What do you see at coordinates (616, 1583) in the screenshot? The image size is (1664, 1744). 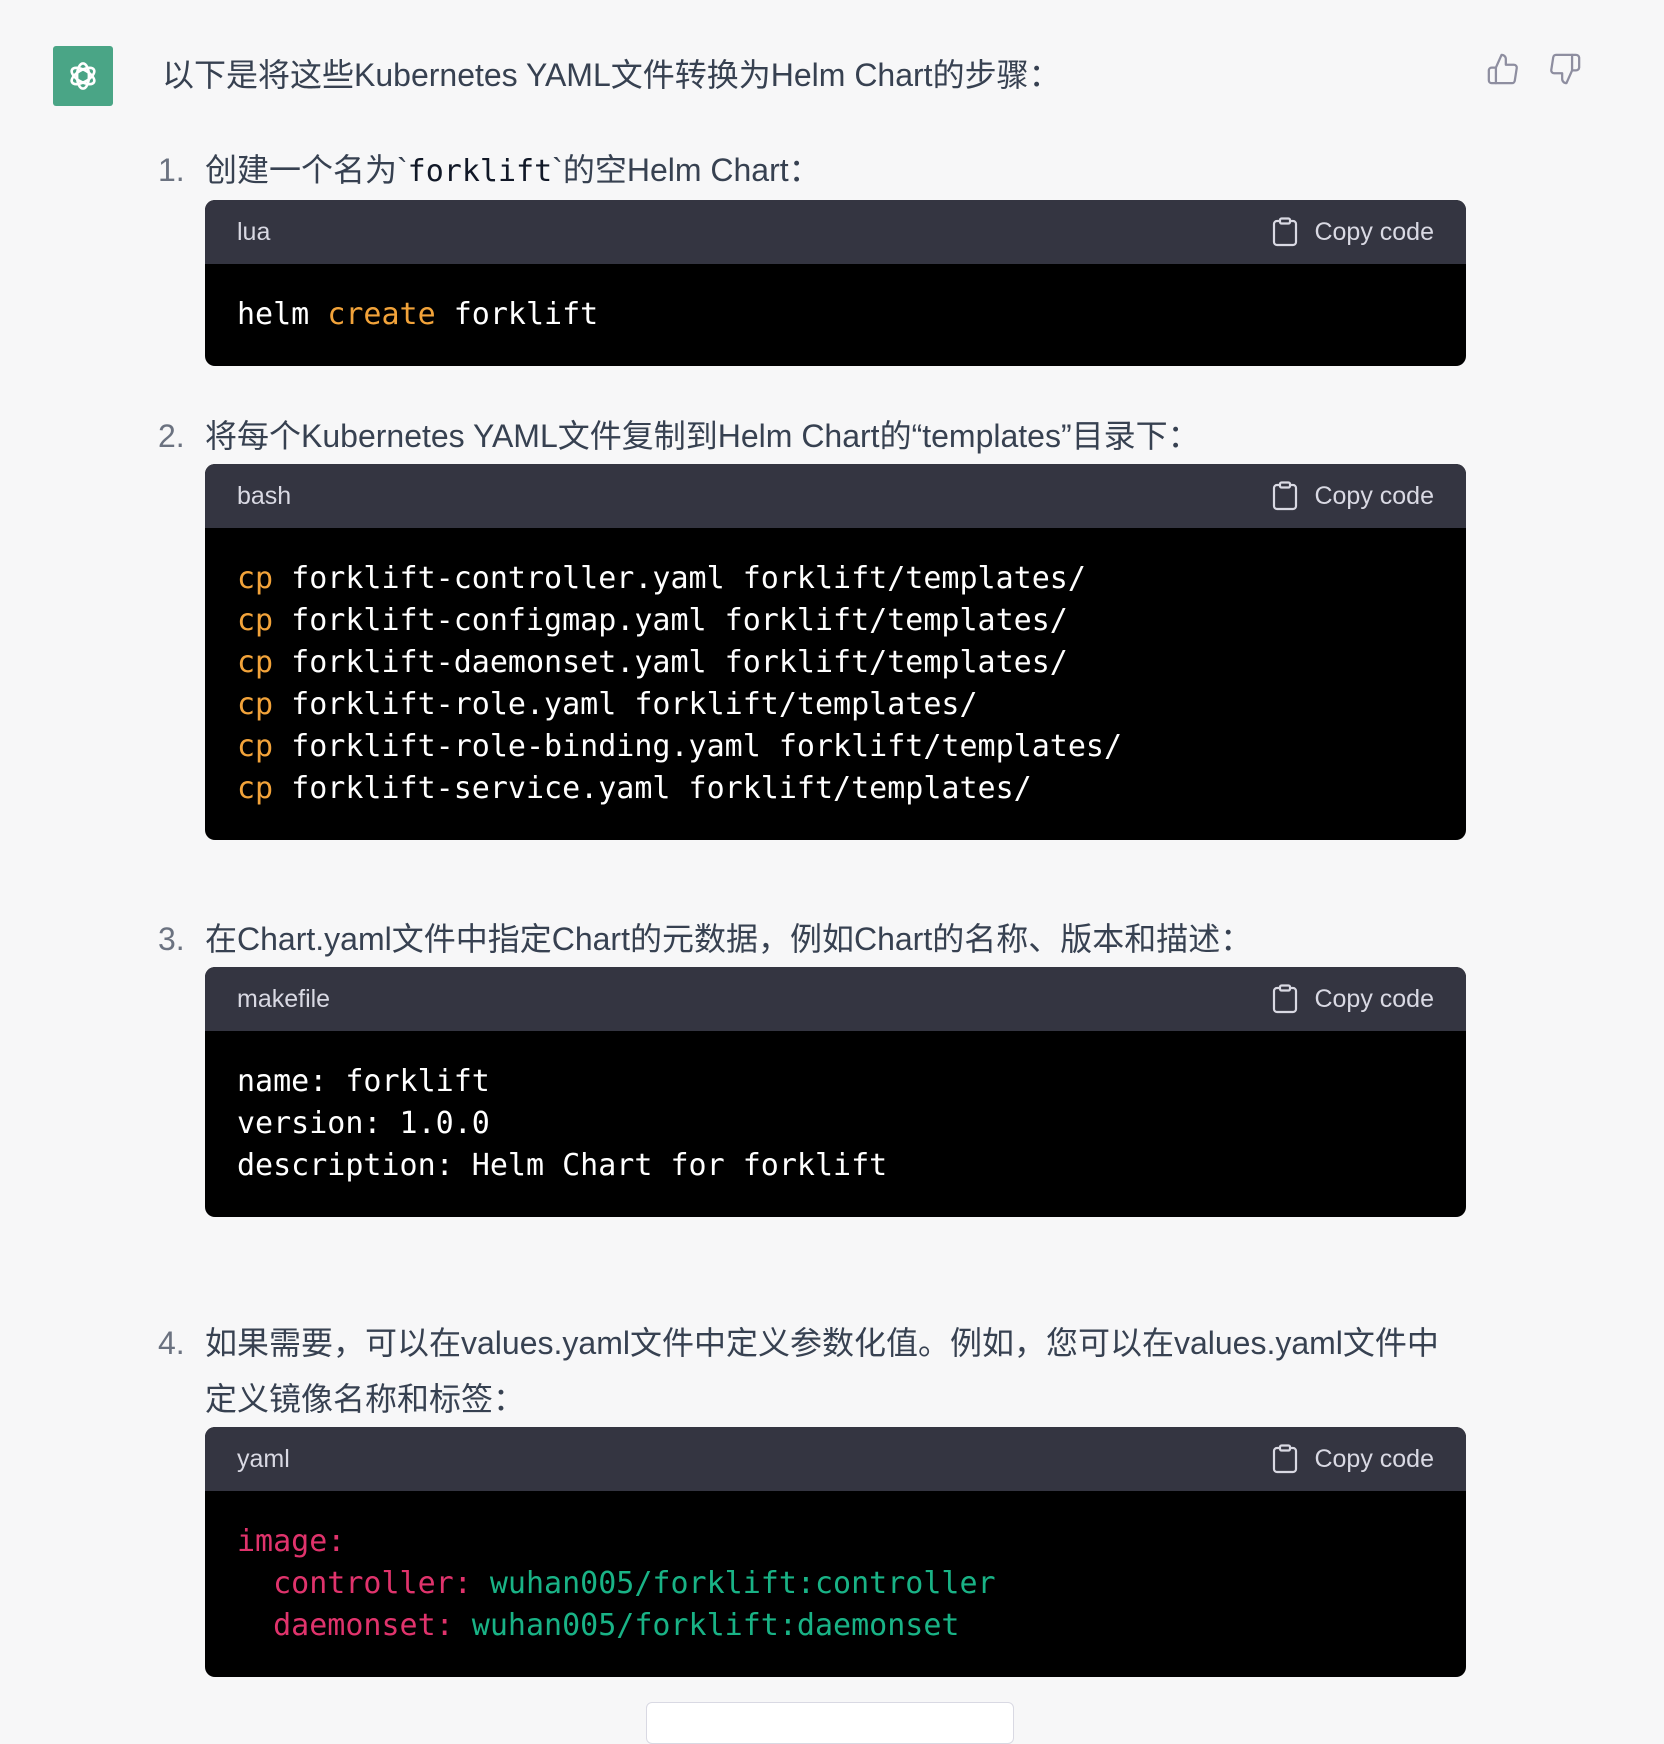 I see `code-line: controller: wuhan005/forklift:controller` at bounding box center [616, 1583].